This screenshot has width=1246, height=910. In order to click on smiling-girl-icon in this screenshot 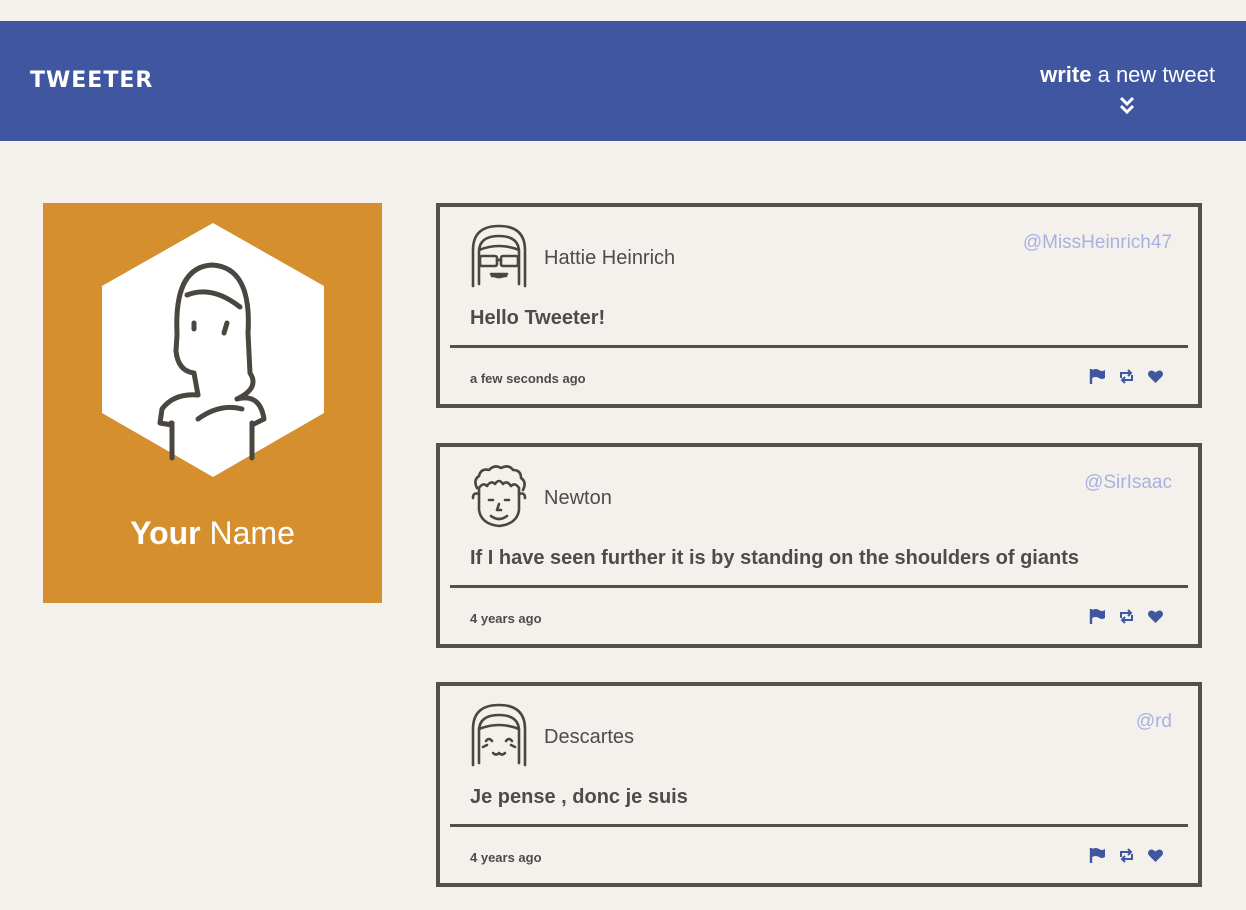, I will do `click(499, 735)`.